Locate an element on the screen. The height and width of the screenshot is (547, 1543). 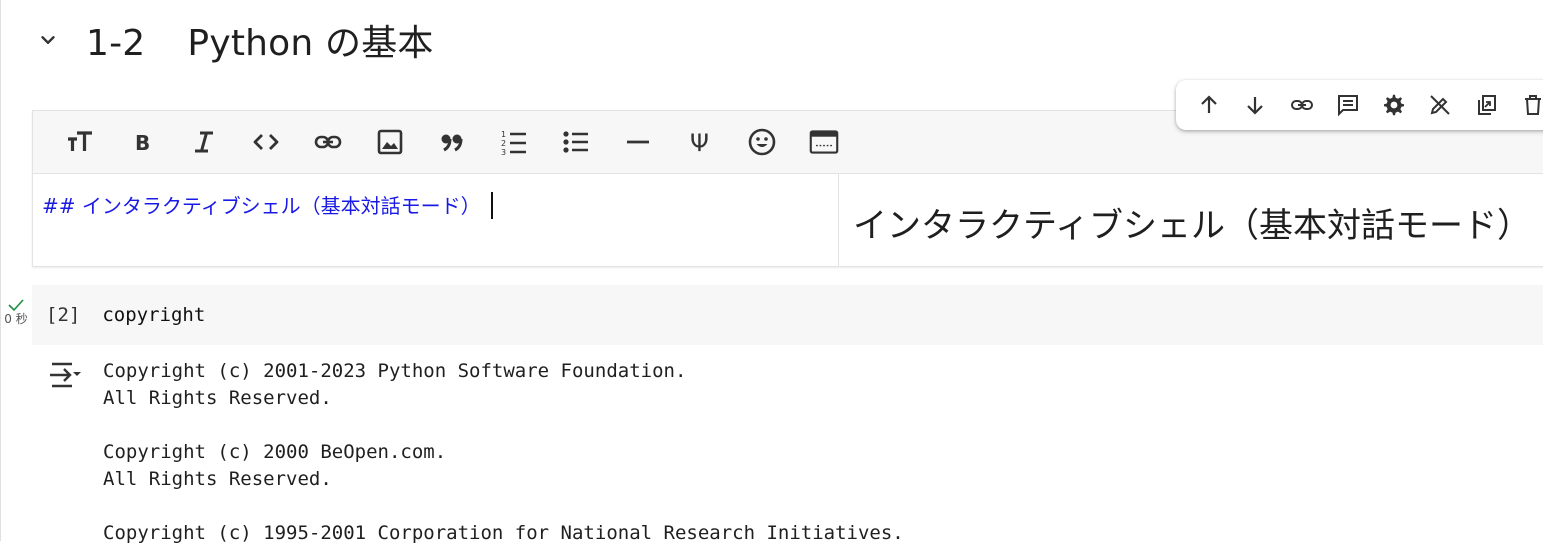
text-size-icon is located at coordinates (80, 142).